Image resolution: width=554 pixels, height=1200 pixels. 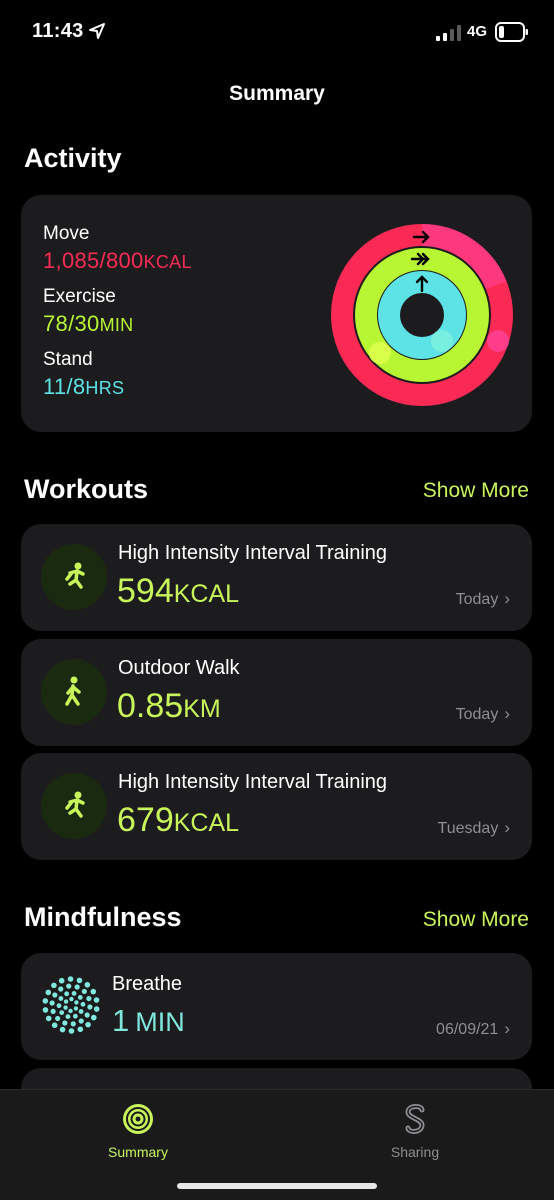 I want to click on exercise-unit: MIN, so click(x=116, y=325).